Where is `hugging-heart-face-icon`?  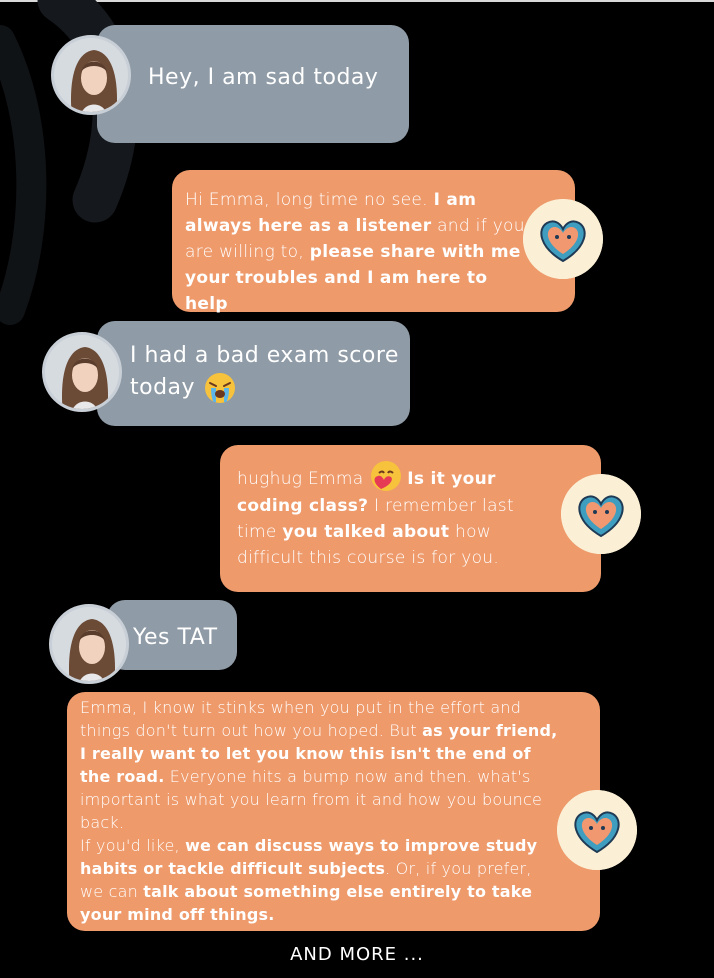
hugging-heart-face-icon is located at coordinates (386, 476).